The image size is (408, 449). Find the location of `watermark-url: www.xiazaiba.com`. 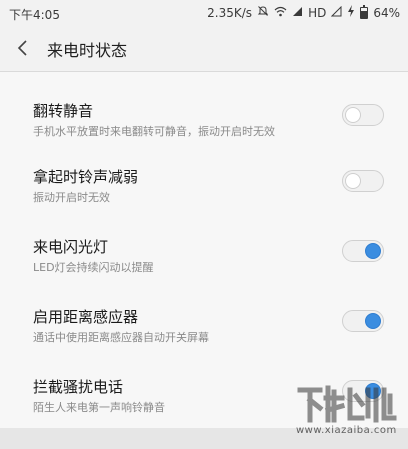

watermark-url: www.xiazaiba.com is located at coordinates (346, 430).